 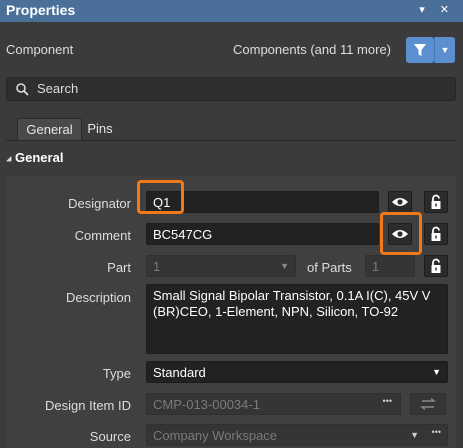 I want to click on object-kind-label: Component, so click(x=40, y=49).